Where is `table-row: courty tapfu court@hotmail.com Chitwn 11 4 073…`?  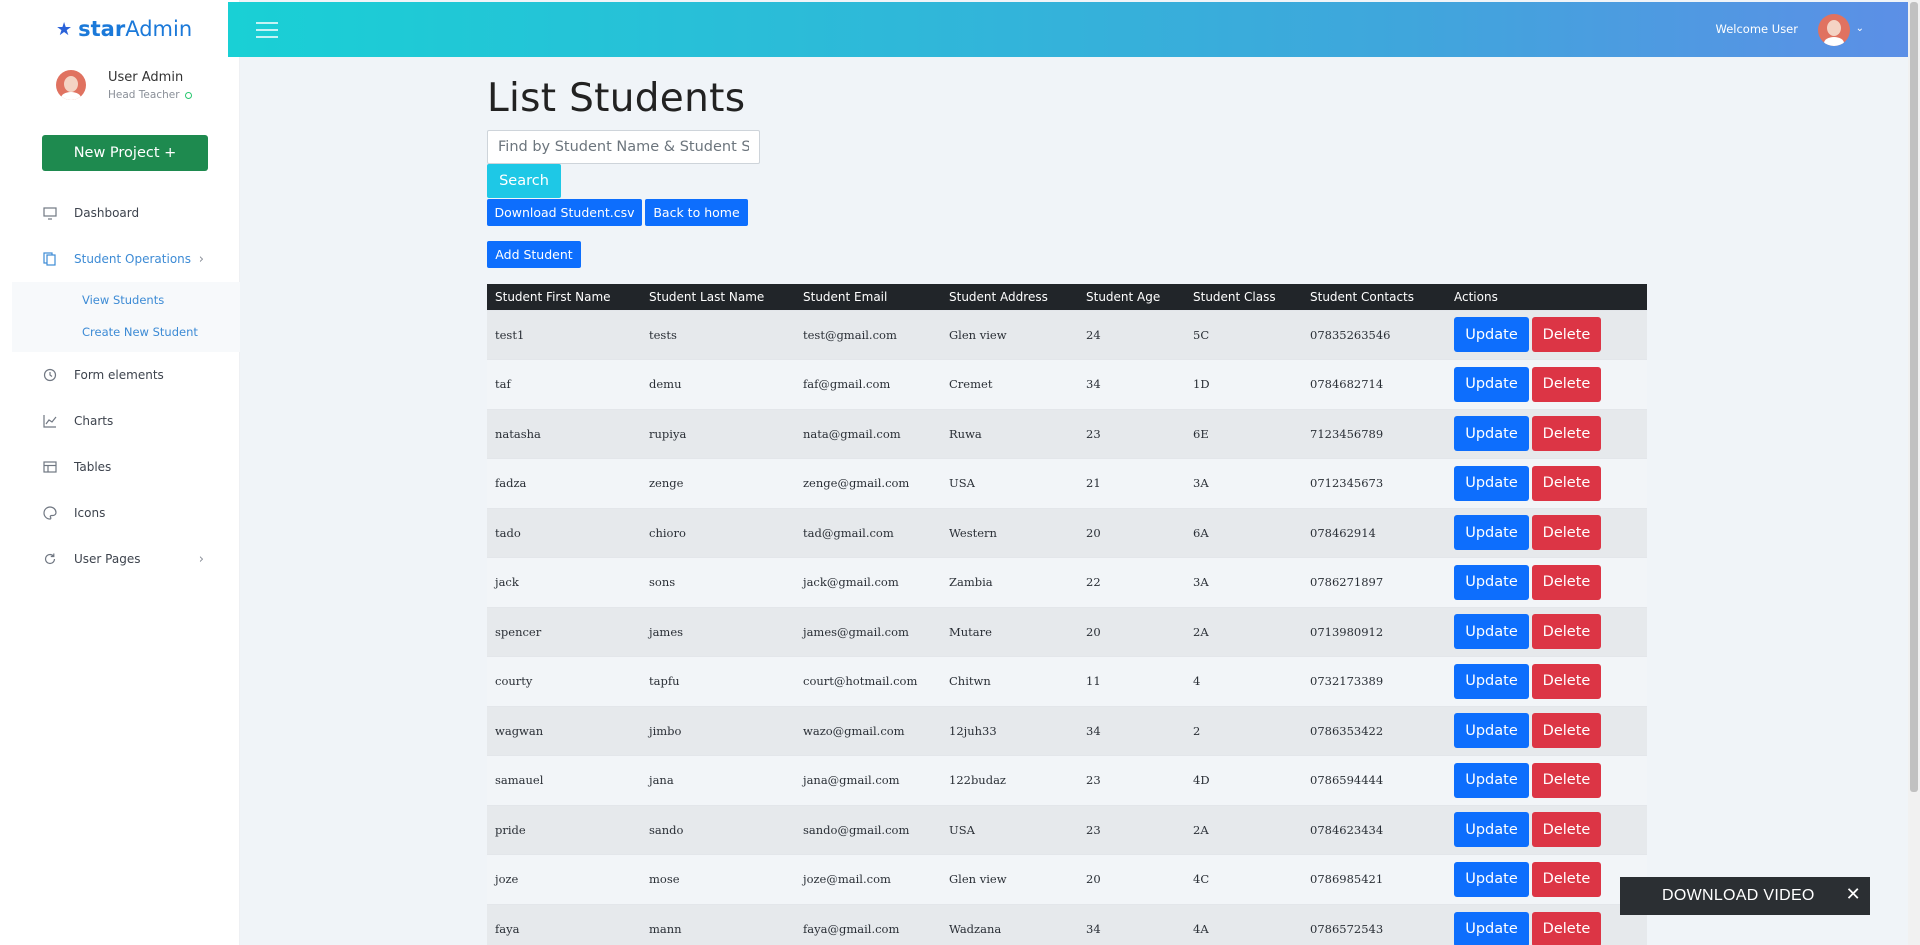
table-row: courty tapfu court@hotmail.com Chitwn 11 4 073… is located at coordinates (1067, 681).